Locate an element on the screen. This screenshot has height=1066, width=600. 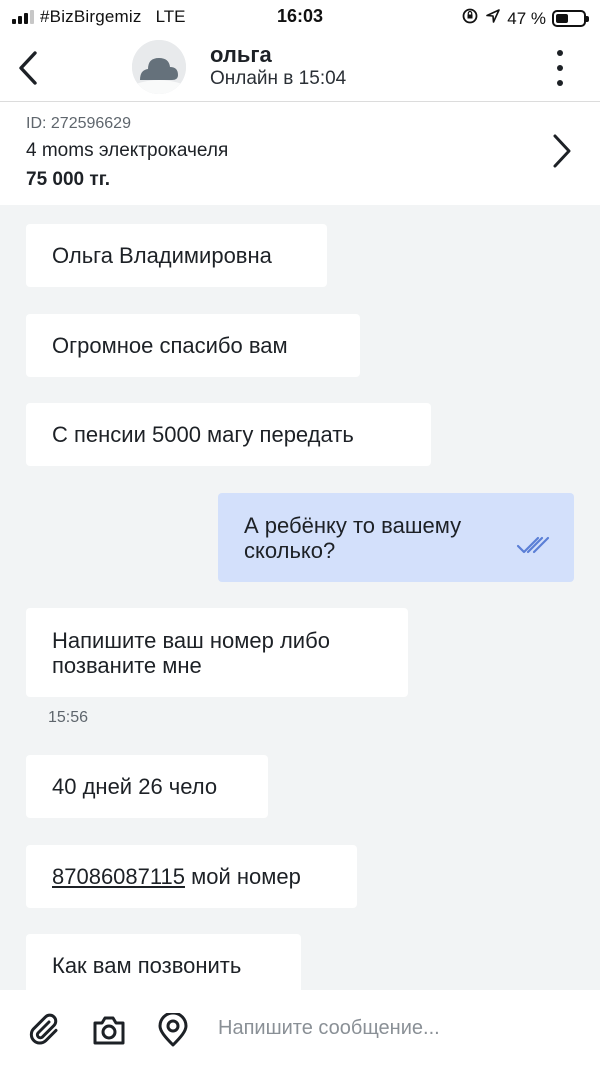
incoming-message: С пенсии 5000 магу передать is located at coordinates (228, 434).